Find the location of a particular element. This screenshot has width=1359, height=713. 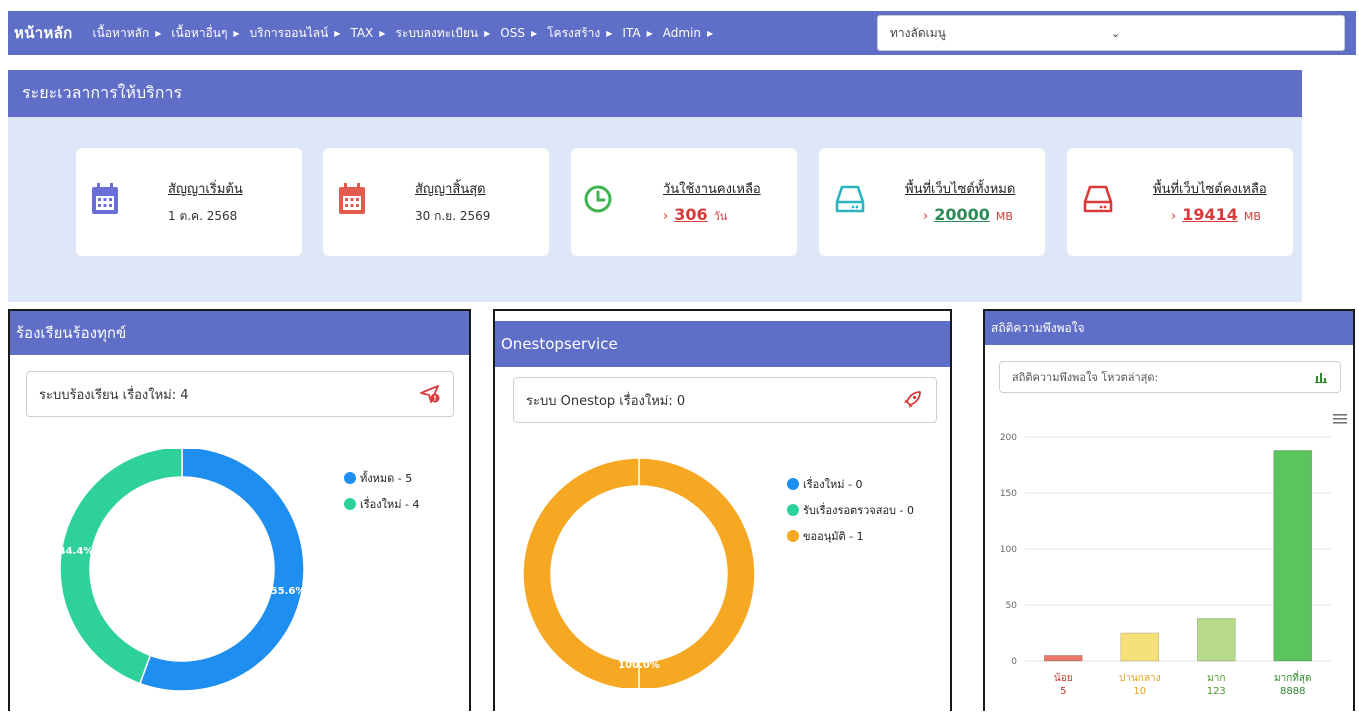

legend-label: เรื่องใหม่ - 0 is located at coordinates (833, 484).